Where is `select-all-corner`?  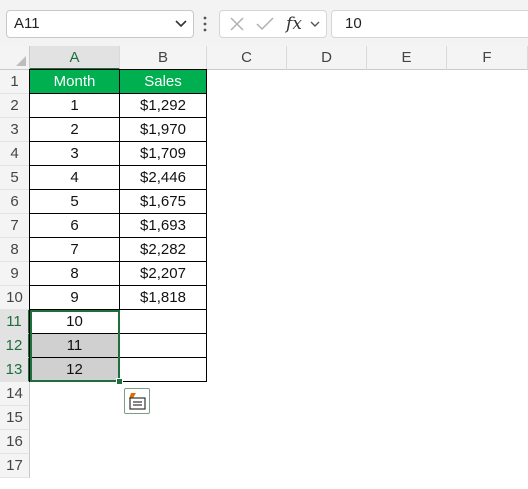 select-all-corner is located at coordinates (15, 58).